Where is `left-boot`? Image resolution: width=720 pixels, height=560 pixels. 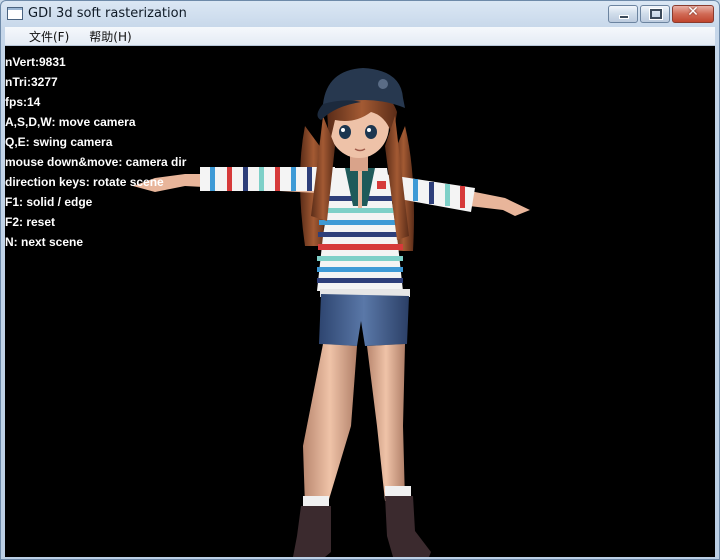 left-boot is located at coordinates (312, 531).